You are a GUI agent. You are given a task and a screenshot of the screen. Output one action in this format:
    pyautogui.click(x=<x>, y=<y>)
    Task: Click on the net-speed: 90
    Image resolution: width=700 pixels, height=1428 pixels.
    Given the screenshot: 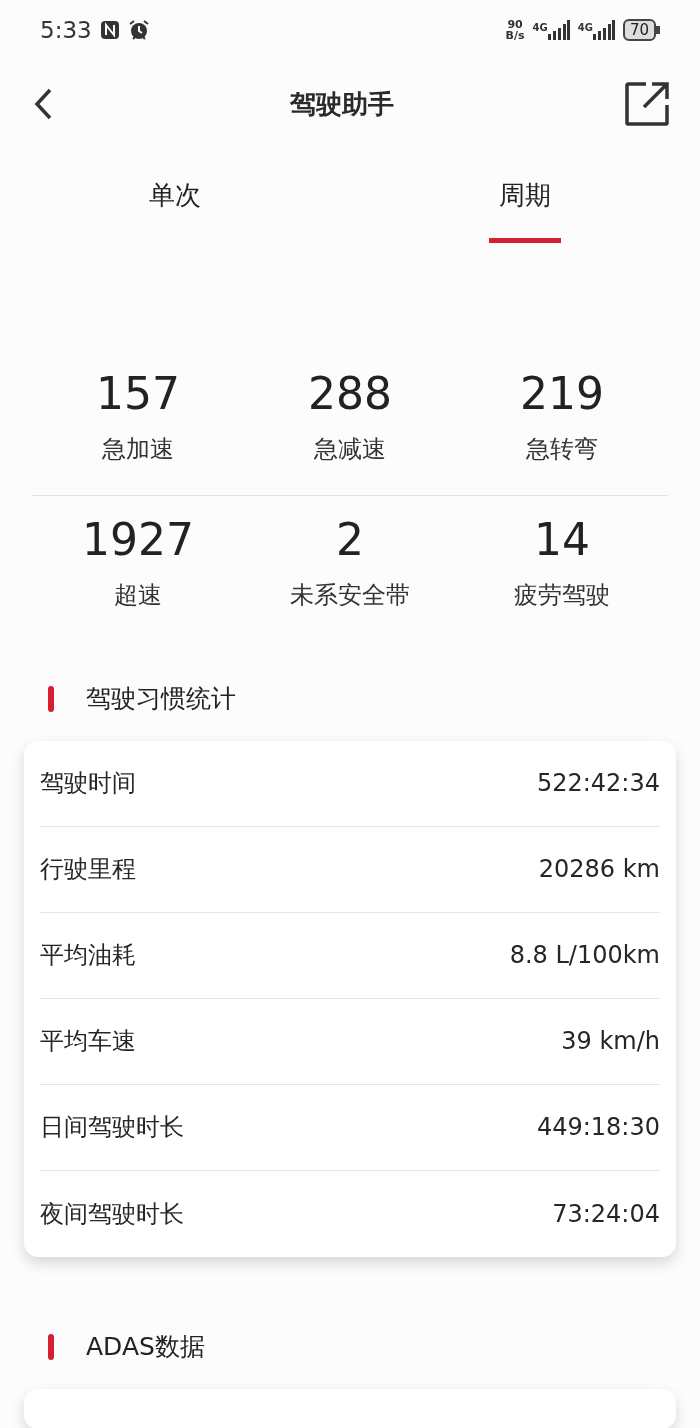 What is the action you would take?
    pyautogui.click(x=515, y=24)
    